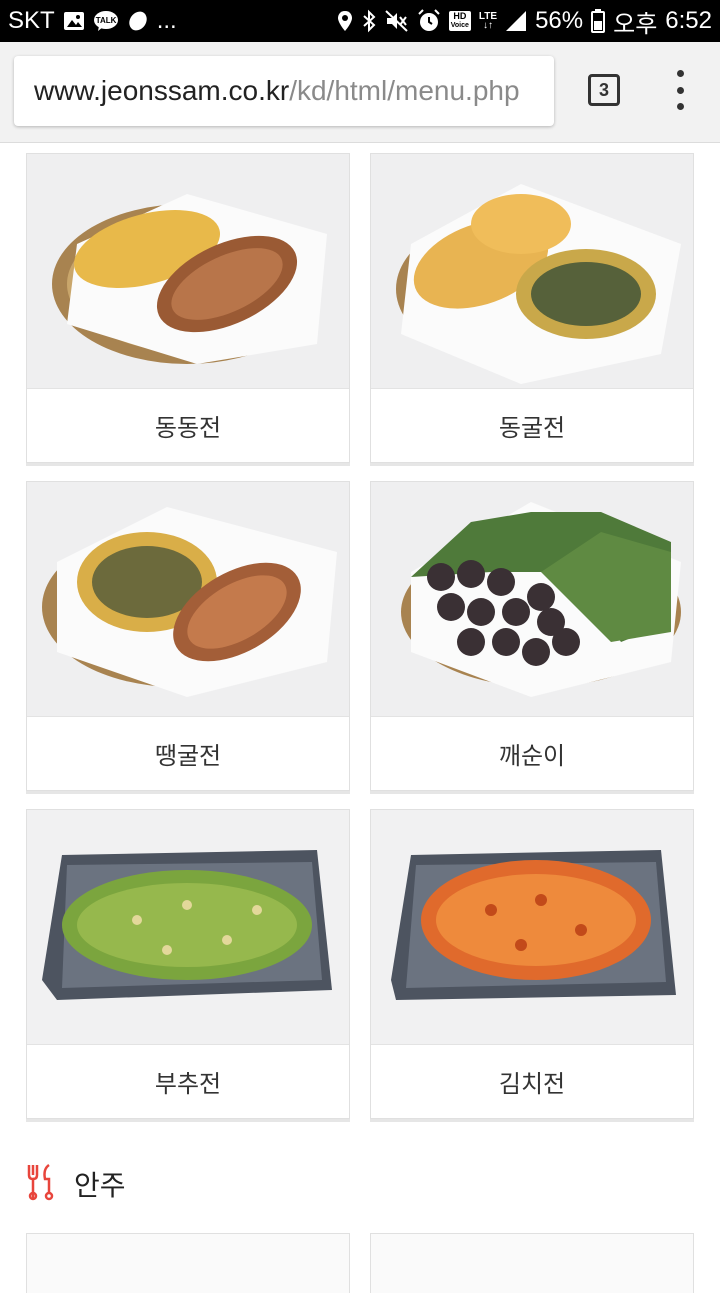 The height and width of the screenshot is (1293, 720). Describe the element at coordinates (138, 21) in the screenshot. I see `bean-icon` at that location.